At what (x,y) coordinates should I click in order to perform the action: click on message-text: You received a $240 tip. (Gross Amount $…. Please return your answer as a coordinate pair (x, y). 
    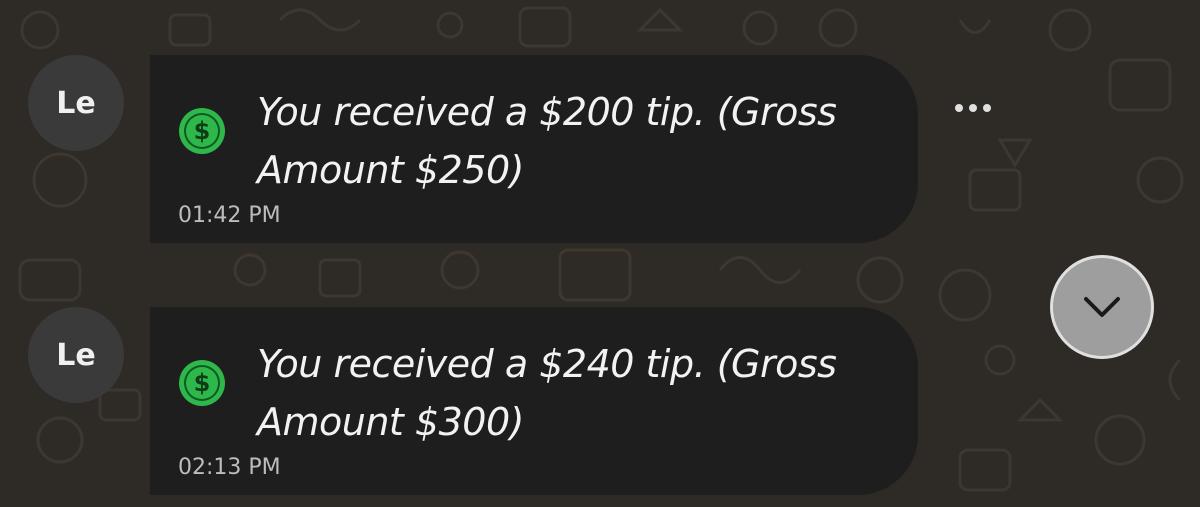
    Looking at the image, I should click on (547, 393).